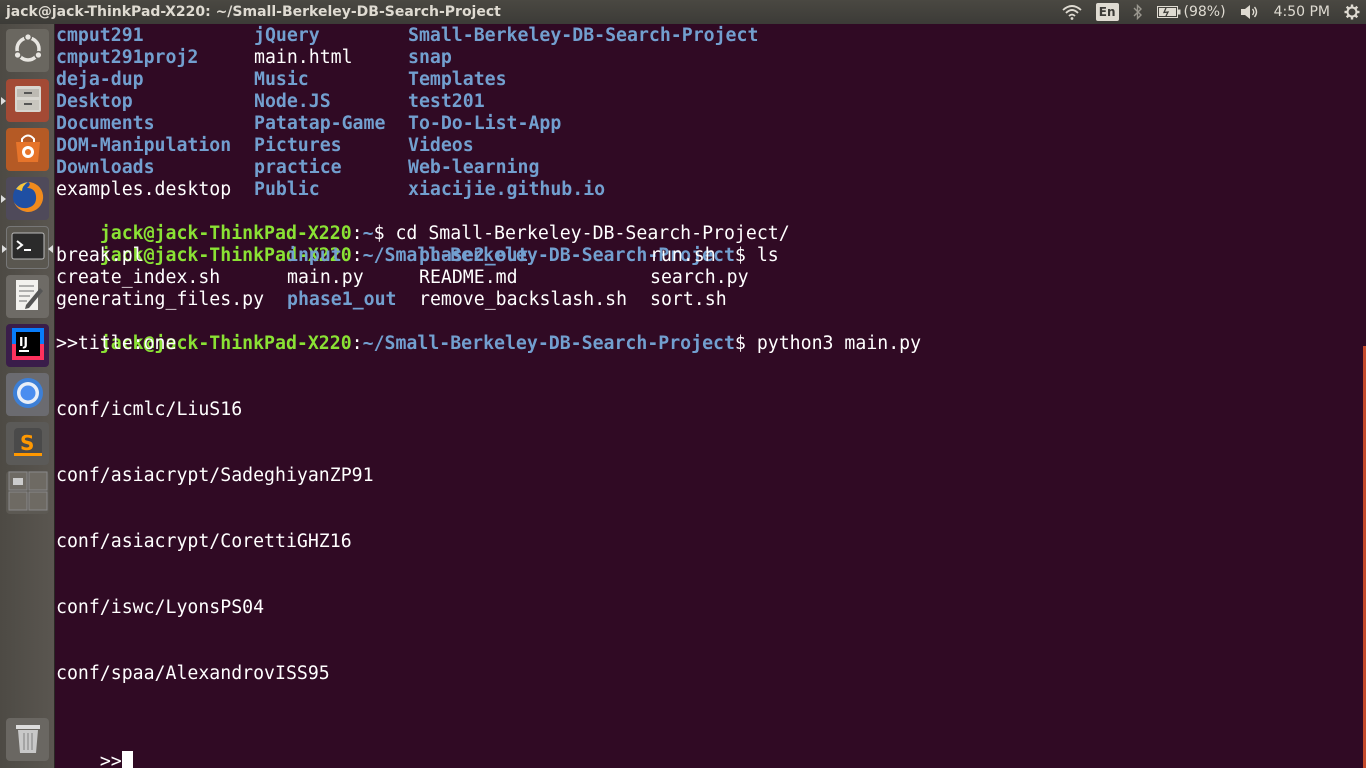  What do you see at coordinates (160, 299) in the screenshot?
I see `file-entry: generating_files.py` at bounding box center [160, 299].